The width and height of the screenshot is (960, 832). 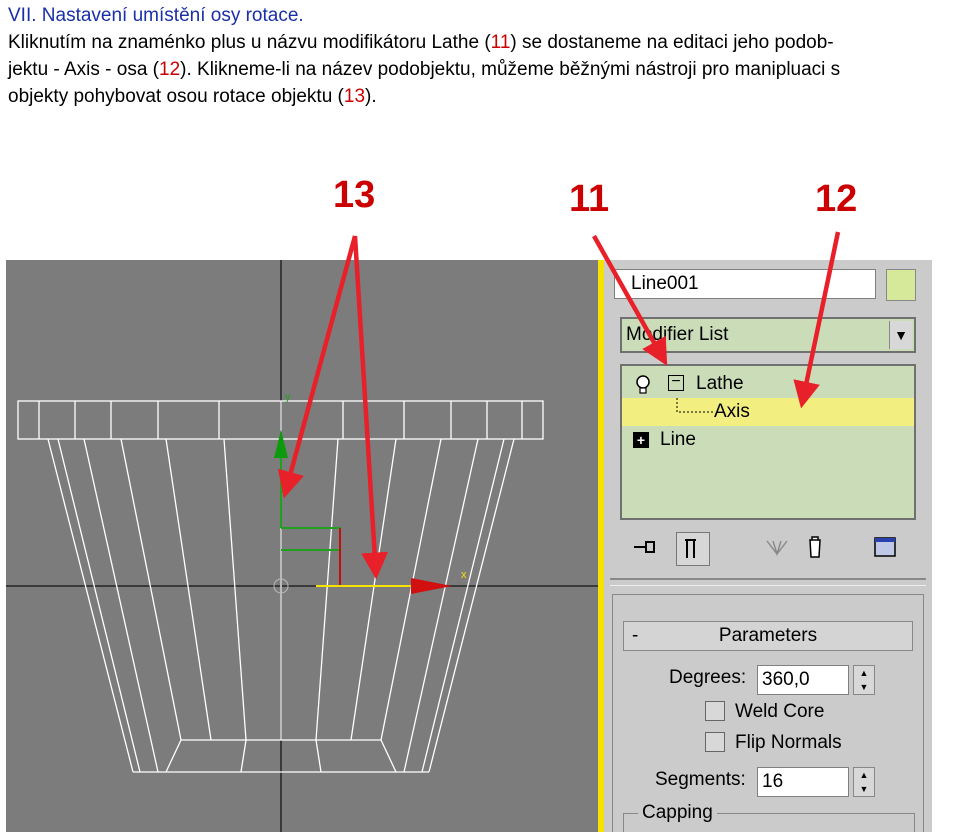 What do you see at coordinates (170, 69) in the screenshot?
I see `ref-12: 12` at bounding box center [170, 69].